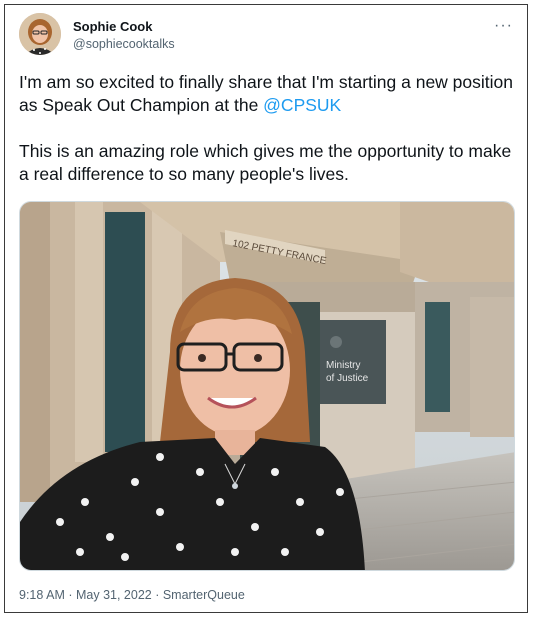 The width and height of the screenshot is (533, 619). Describe the element at coordinates (503, 26) in the screenshot. I see `more-options-icon: ···` at that location.